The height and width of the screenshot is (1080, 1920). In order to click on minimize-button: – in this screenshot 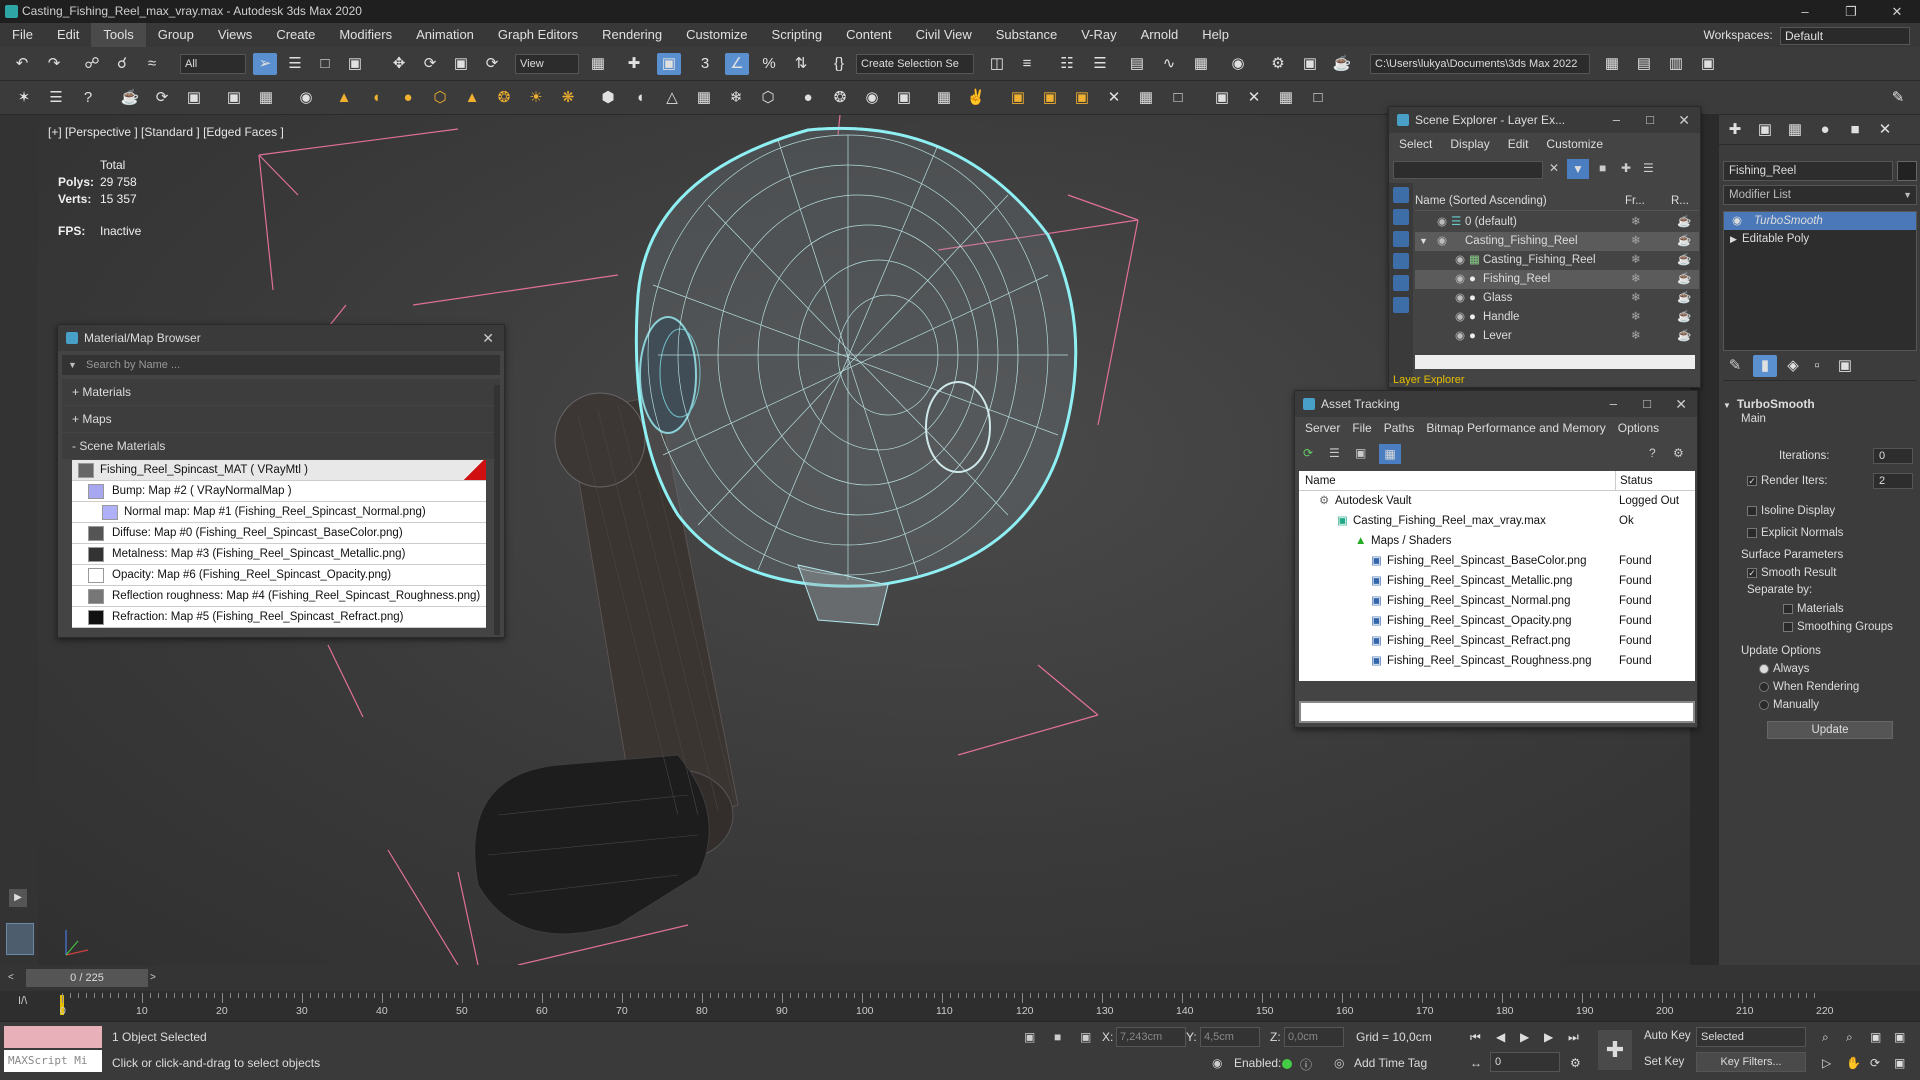, I will do `click(1805, 11)`.